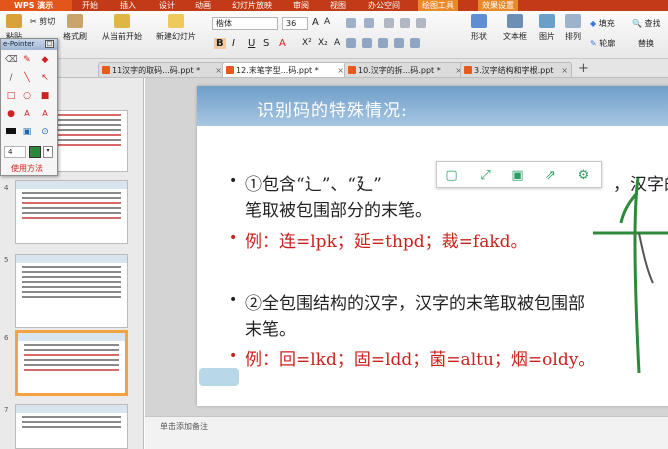  Describe the element at coordinates (220, 43) in the screenshot. I see `bold-button: B` at that location.